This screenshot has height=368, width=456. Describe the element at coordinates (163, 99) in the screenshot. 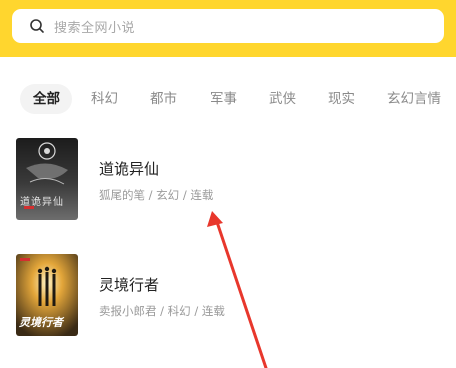

I see `tab-urban: 都市` at that location.